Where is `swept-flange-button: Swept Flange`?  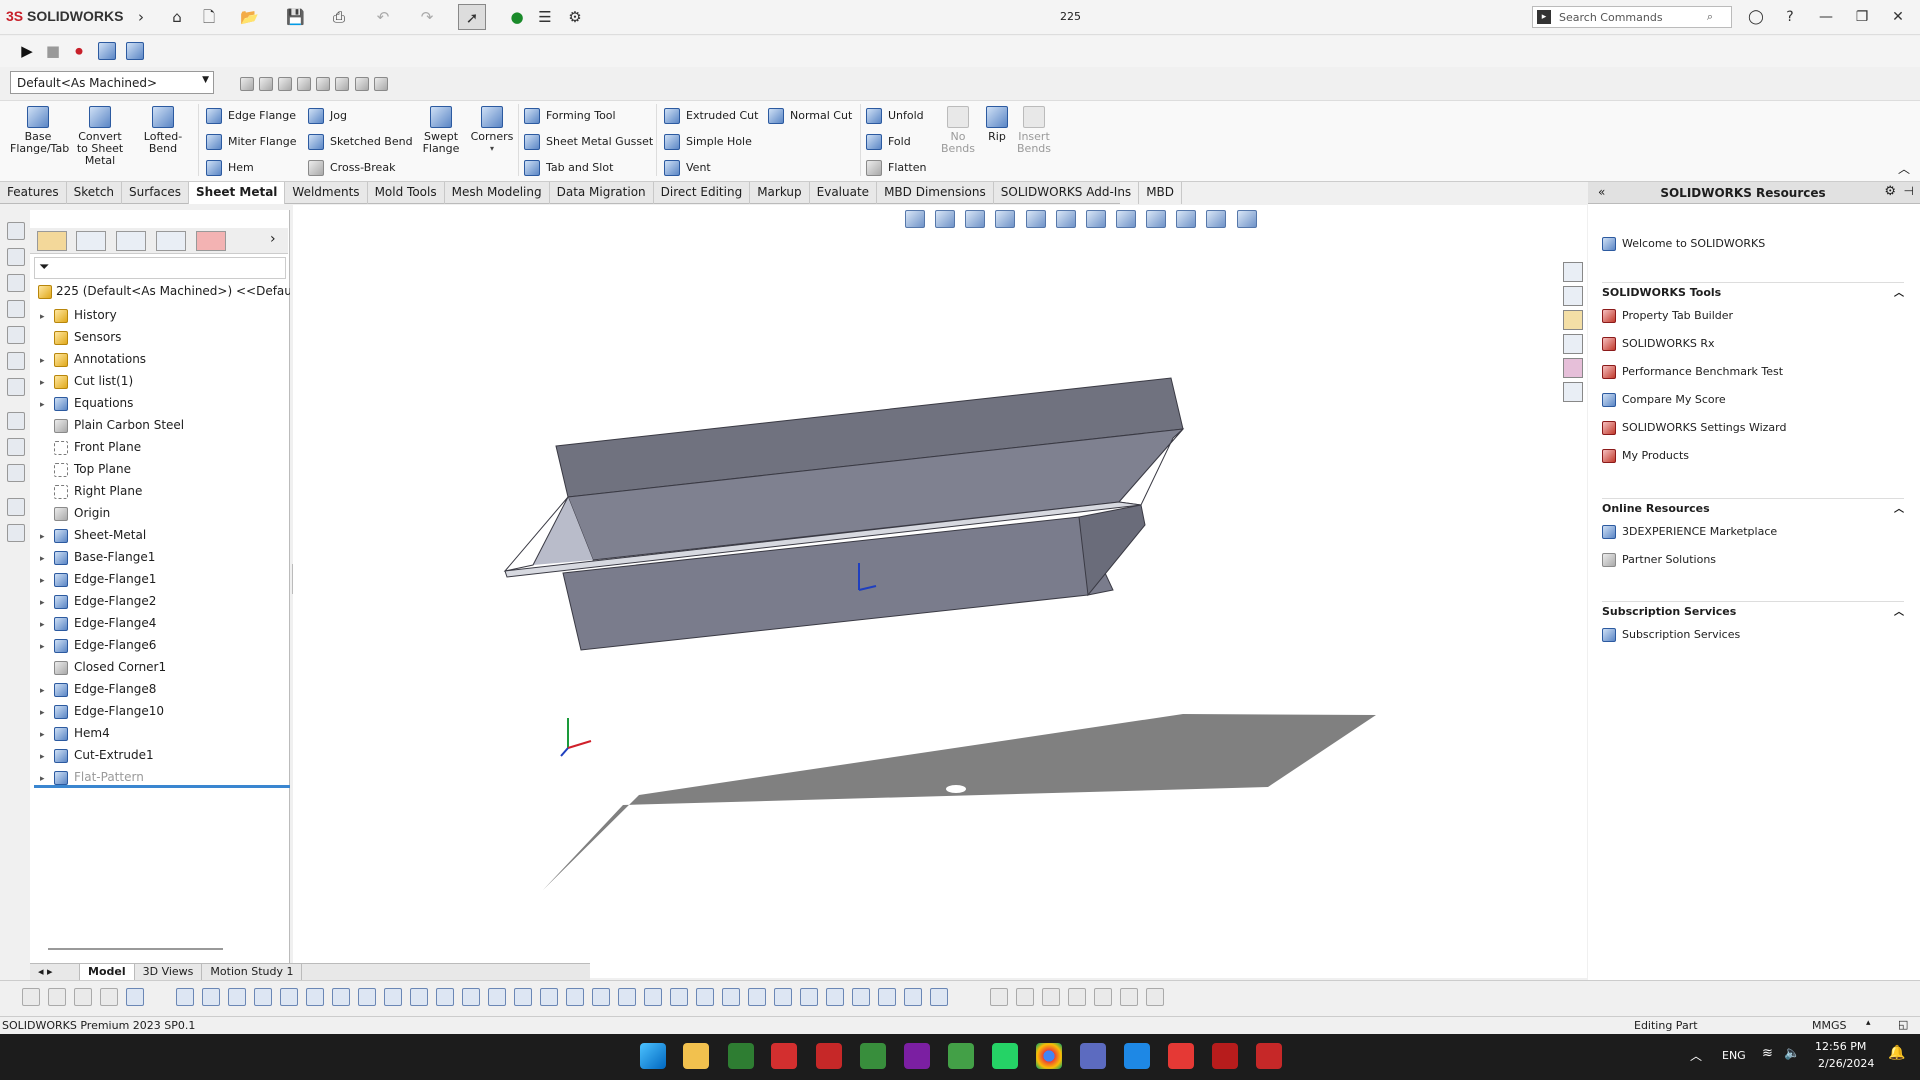
swept-flange-button: Swept Flange is located at coordinates (441, 130).